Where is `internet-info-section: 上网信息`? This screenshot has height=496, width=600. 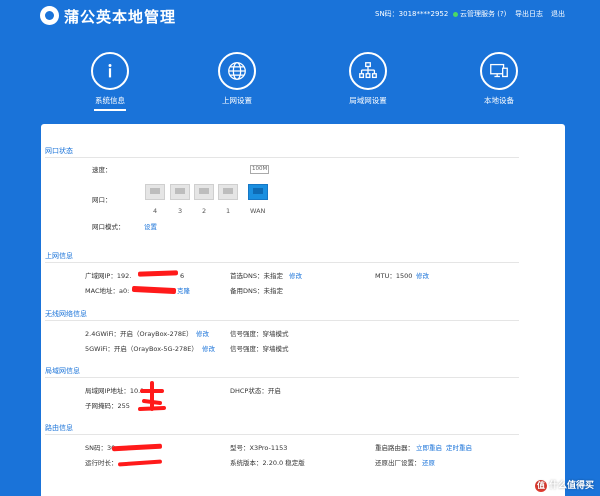
internet-info-section: 上网信息 is located at coordinates (282, 258).